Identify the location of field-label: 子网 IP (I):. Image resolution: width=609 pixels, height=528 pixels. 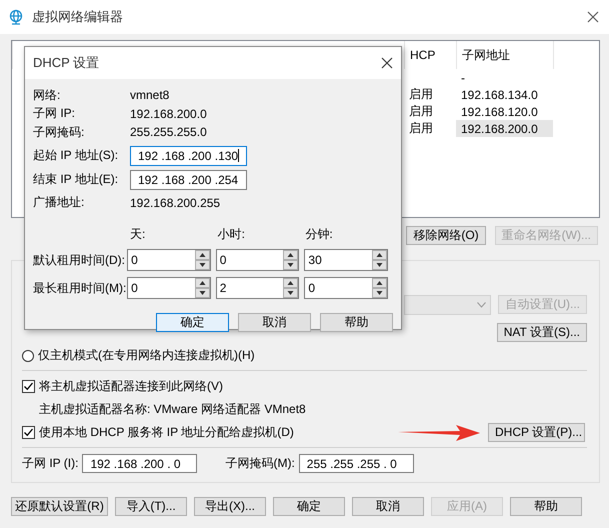
(50, 463).